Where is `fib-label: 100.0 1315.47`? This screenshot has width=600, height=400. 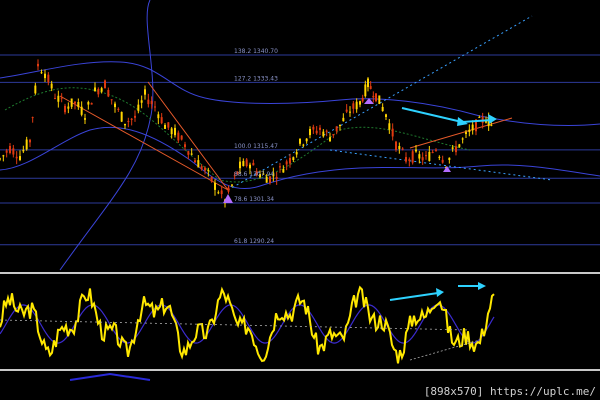
fib-label: 100.0 1315.47 is located at coordinates (256, 146).